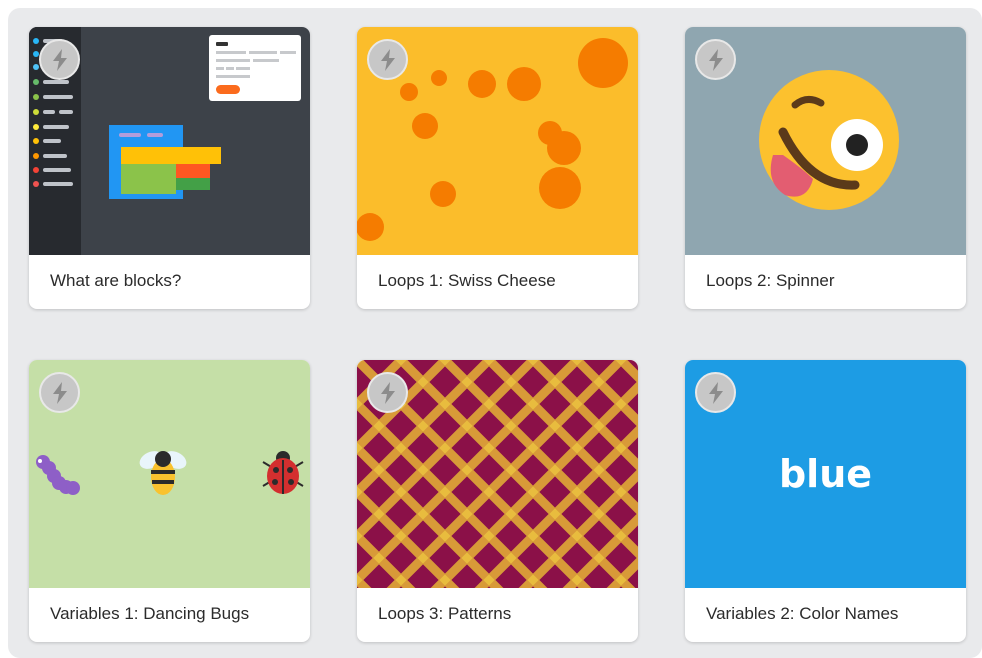 The height and width of the screenshot is (658, 982). What do you see at coordinates (825, 168) in the screenshot?
I see `lesson-card-spinner: Loops 2: Spinner` at bounding box center [825, 168].